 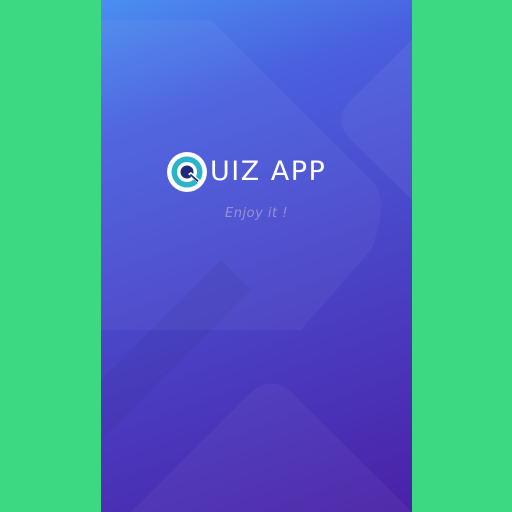 I want to click on app-brand: UIZ APP, so click(x=245, y=172).